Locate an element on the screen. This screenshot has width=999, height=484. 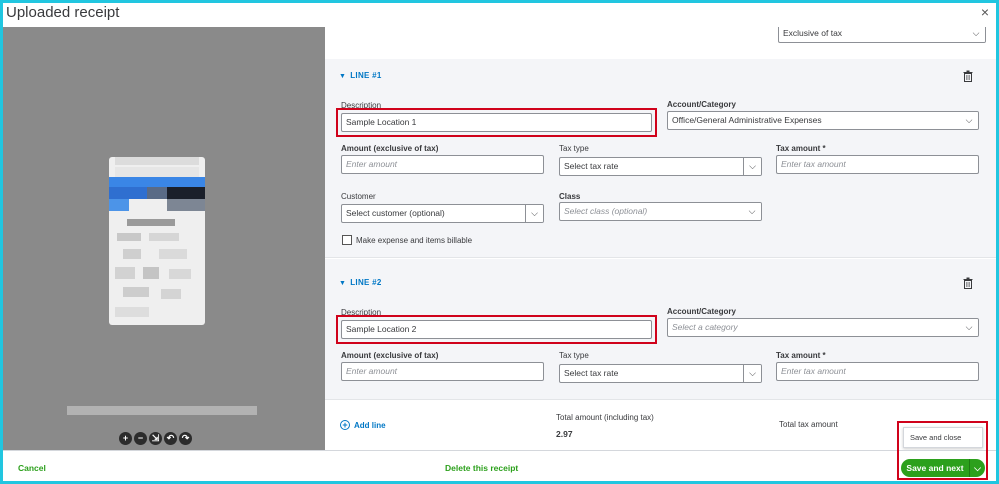
billable-label: Make expense and items billable is located at coordinates (414, 240).